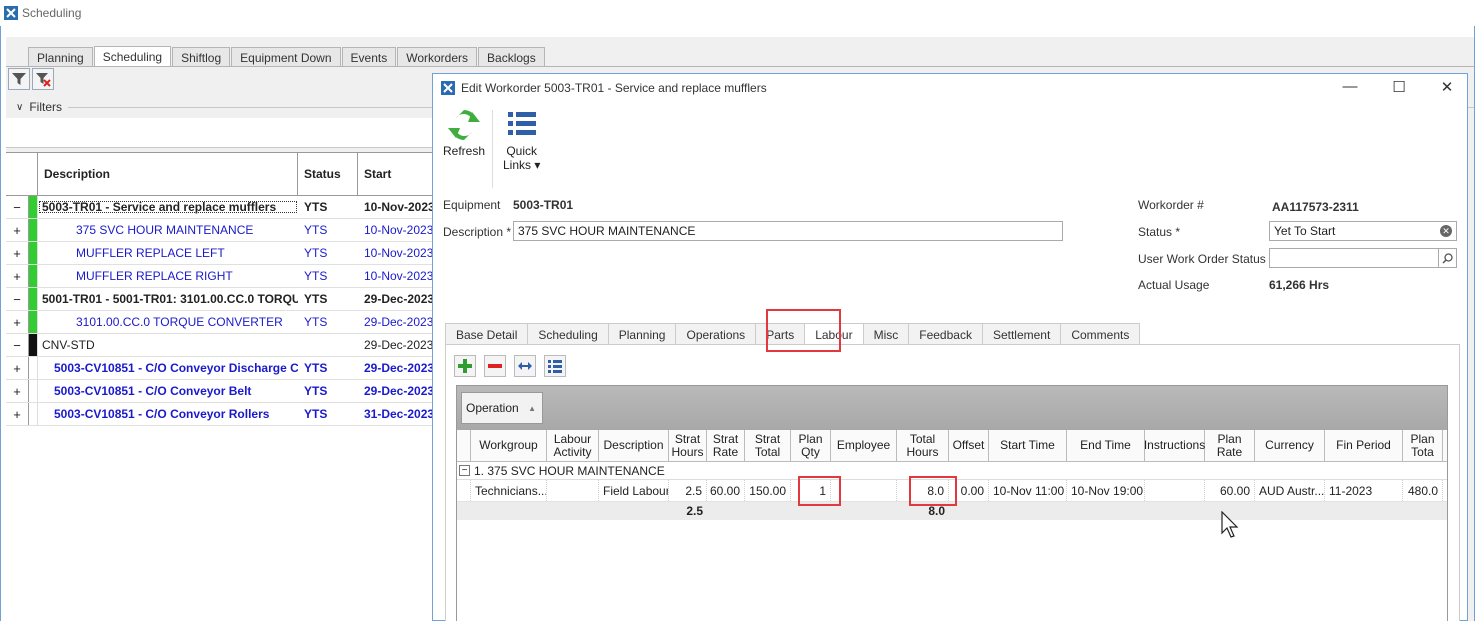  Describe the element at coordinates (864, 445) in the screenshot. I see `col-header-employee: Employee` at that location.